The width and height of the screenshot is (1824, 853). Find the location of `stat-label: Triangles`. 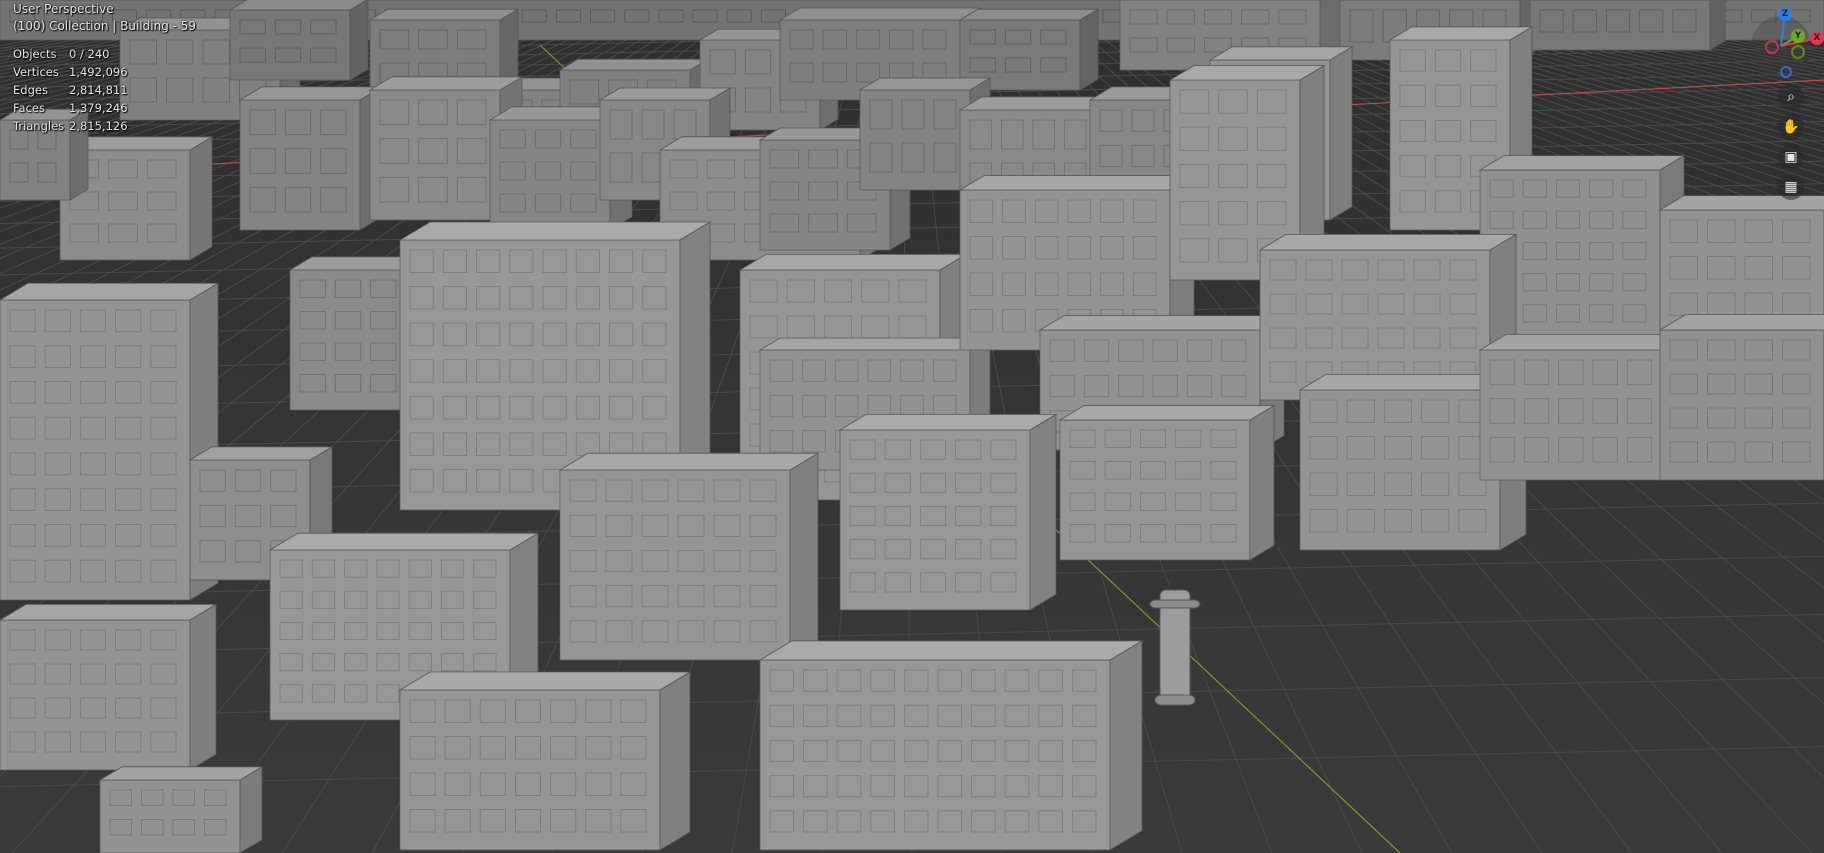

stat-label: Triangles is located at coordinates (39, 126).